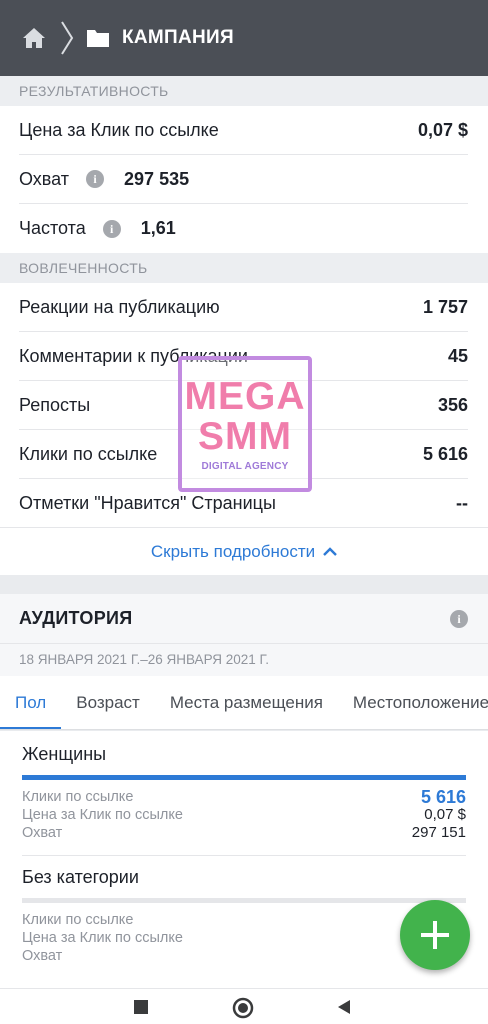 This screenshot has width=488, height=1024. Describe the element at coordinates (141, 1007) in the screenshot. I see `recents-icon` at that location.